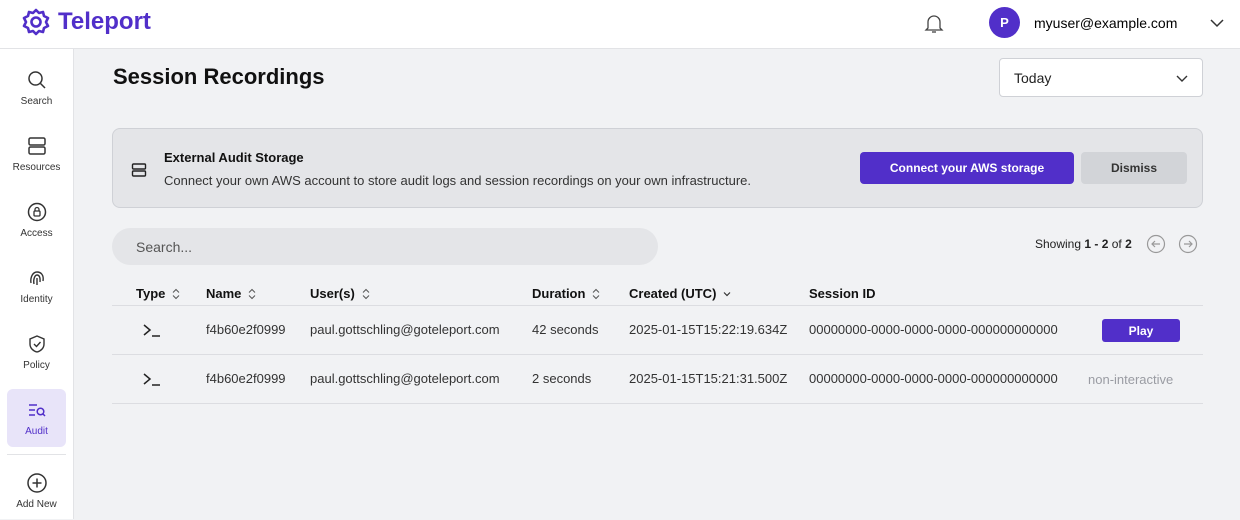  I want to click on sidebar-item-label: Identity, so click(36, 299).